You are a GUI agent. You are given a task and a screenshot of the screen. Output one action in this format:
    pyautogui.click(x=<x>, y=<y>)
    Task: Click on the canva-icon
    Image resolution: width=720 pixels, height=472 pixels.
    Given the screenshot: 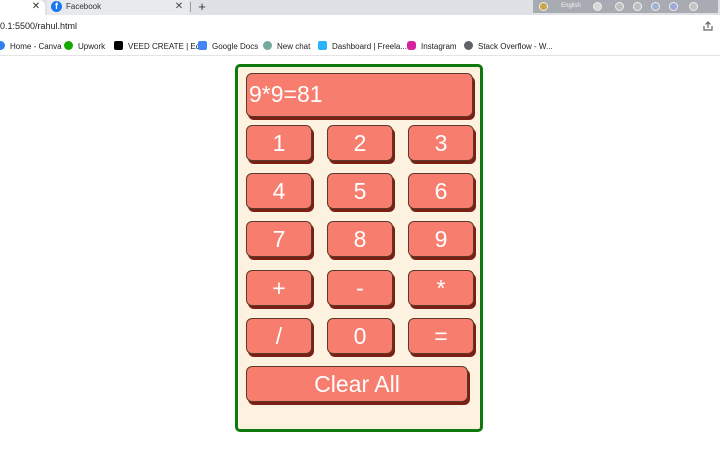 What is the action you would take?
    pyautogui.click(x=2, y=45)
    